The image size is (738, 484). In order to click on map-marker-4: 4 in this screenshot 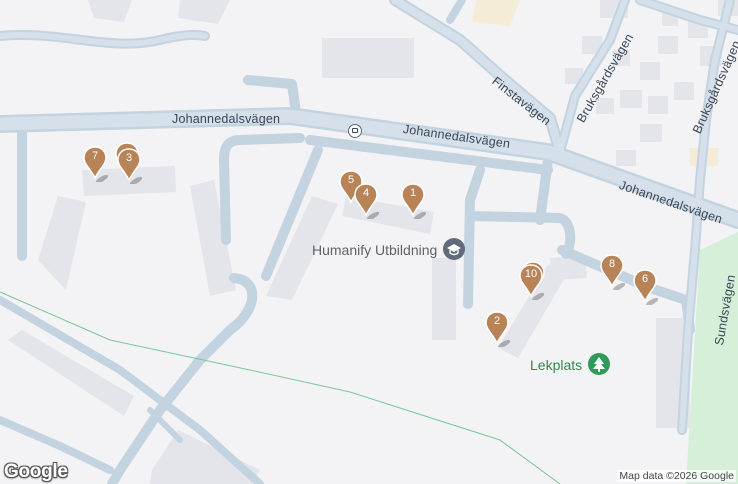, I will do `click(366, 201)`.